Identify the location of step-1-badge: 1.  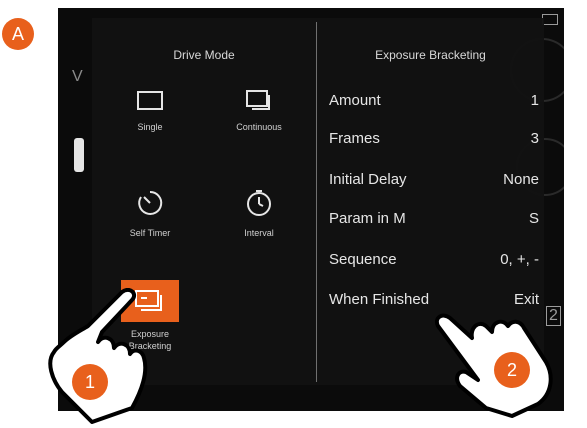
(90, 382).